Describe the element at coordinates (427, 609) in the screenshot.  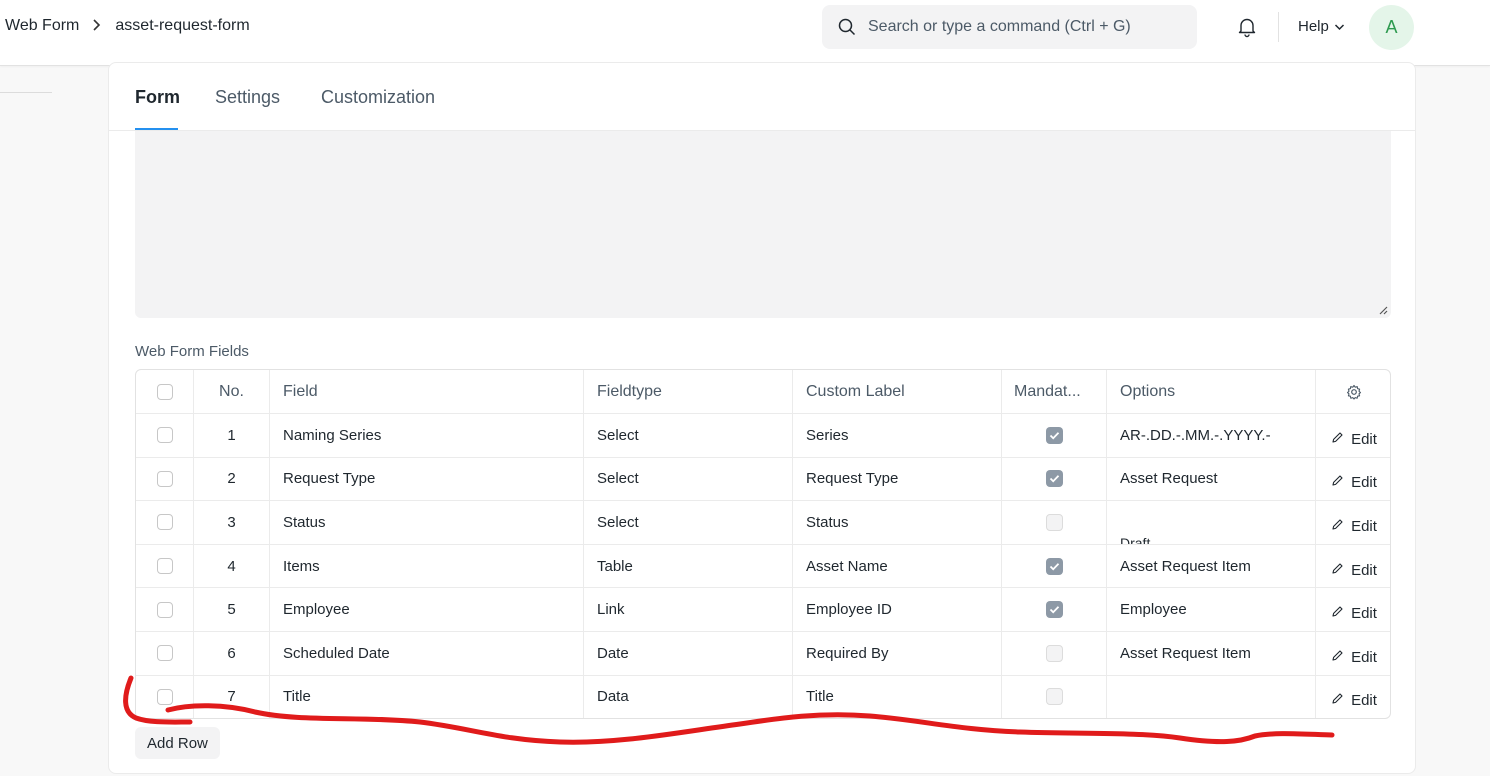
I see `field-cell: Employee` at that location.